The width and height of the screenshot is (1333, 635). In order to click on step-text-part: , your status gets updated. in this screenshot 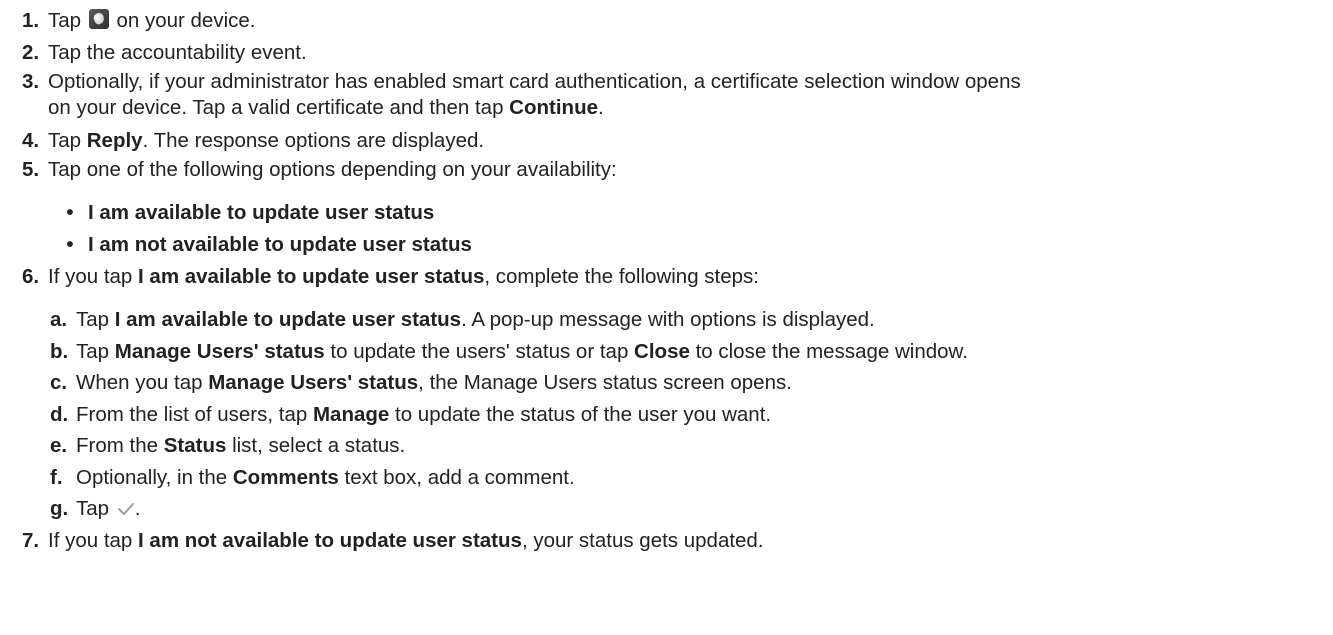, I will do `click(642, 540)`.